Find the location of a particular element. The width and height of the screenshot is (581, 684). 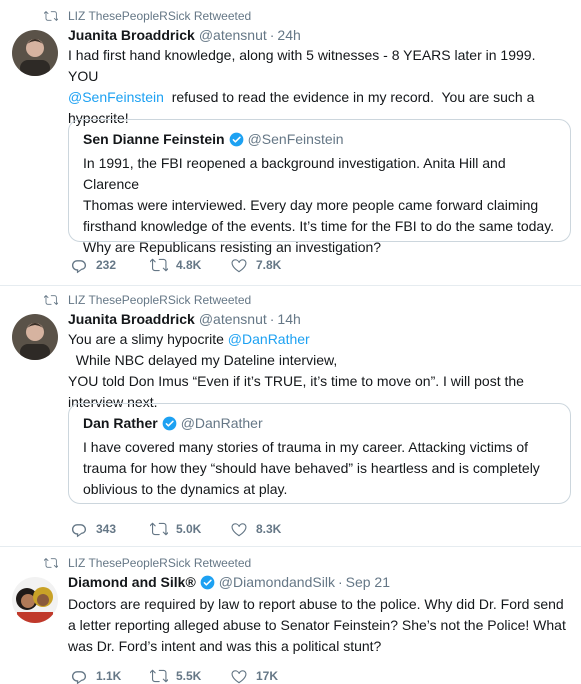

retweet-button: 5.0K is located at coordinates (175, 529).